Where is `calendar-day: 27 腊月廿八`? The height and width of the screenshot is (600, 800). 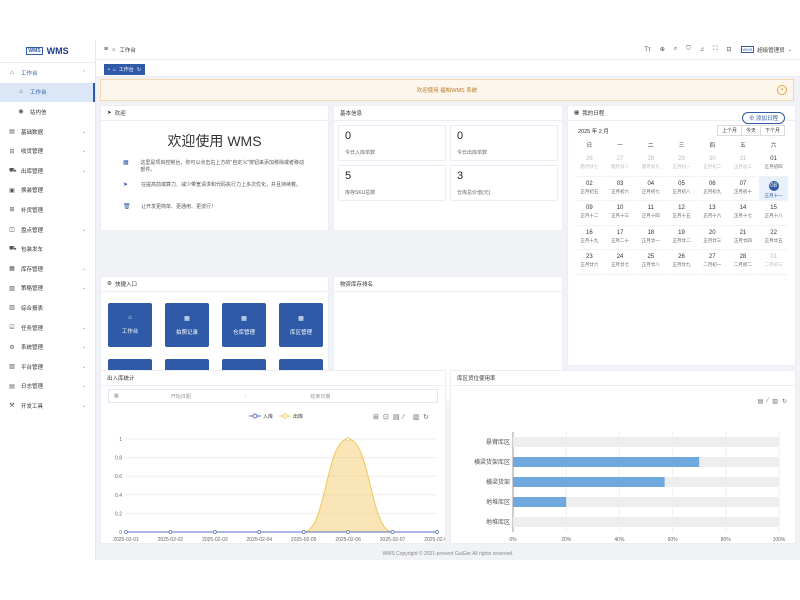
calendar-day: 27 腊月廿八 is located at coordinates (620, 164).